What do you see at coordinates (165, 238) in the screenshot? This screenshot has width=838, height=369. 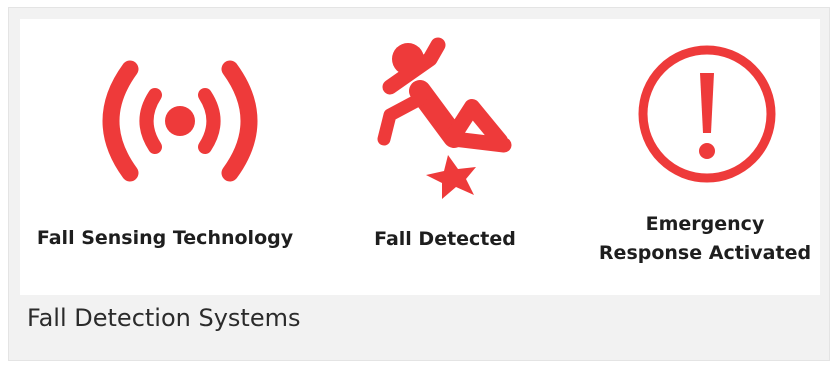 I see `label-fall-sensing: Fall Sensing Technology` at bounding box center [165, 238].